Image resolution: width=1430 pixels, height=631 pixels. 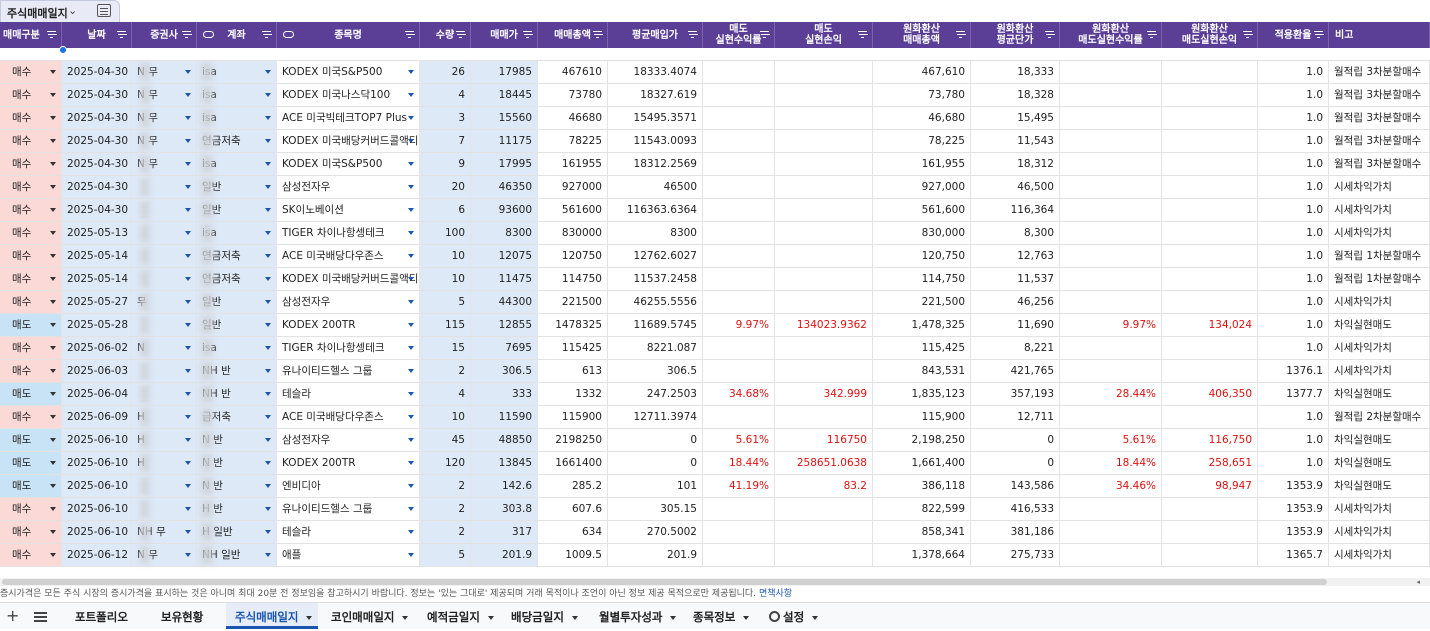 I want to click on header-date: 날짜, so click(x=97, y=35).